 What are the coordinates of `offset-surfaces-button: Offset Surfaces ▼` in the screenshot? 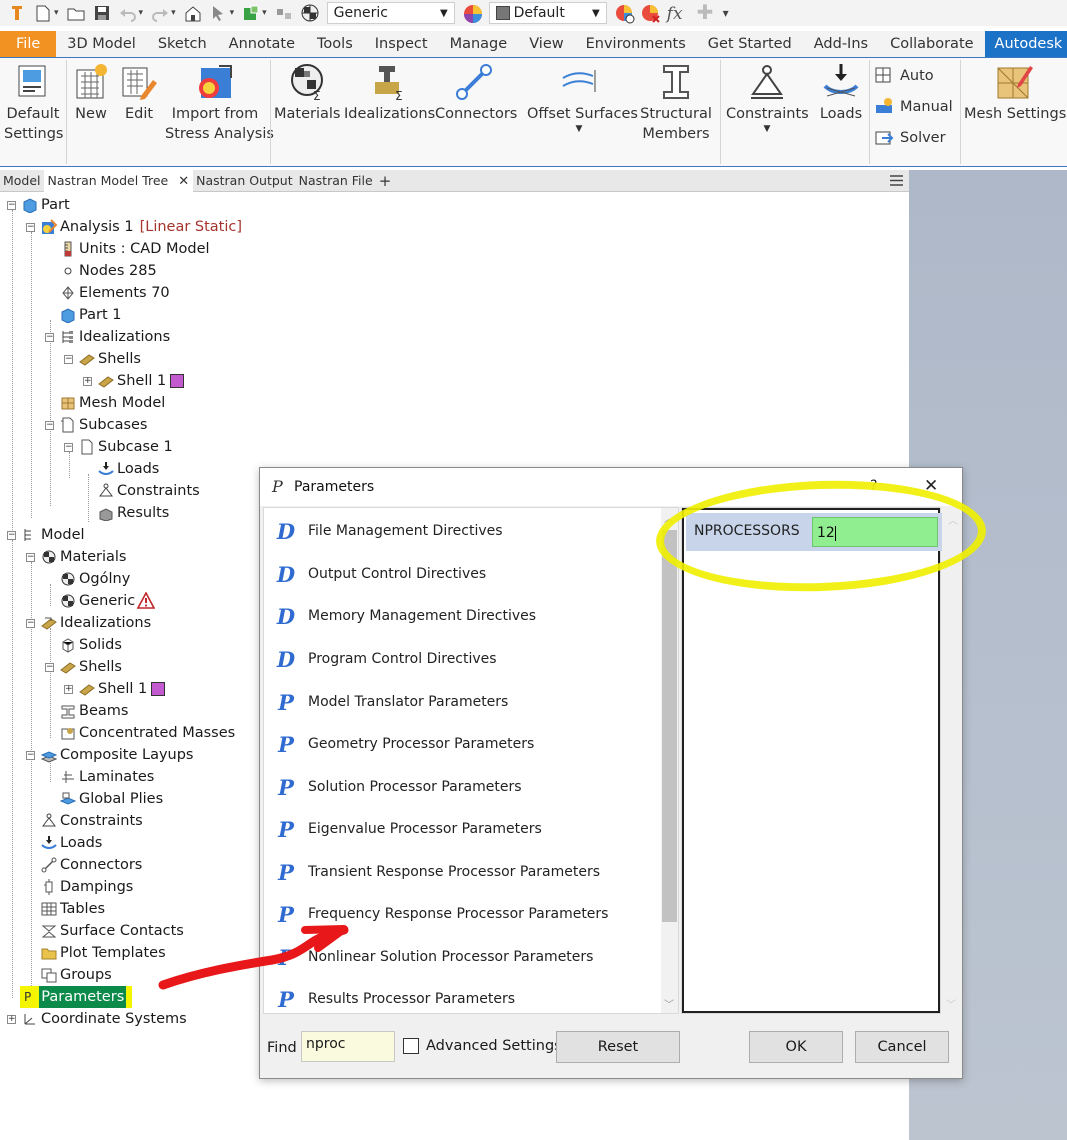 It's located at (582, 98).